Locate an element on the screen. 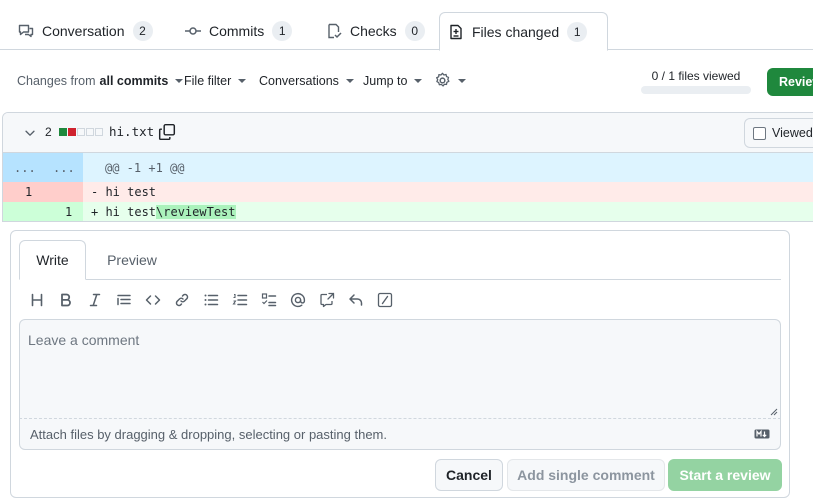  code-button is located at coordinates (153, 300).